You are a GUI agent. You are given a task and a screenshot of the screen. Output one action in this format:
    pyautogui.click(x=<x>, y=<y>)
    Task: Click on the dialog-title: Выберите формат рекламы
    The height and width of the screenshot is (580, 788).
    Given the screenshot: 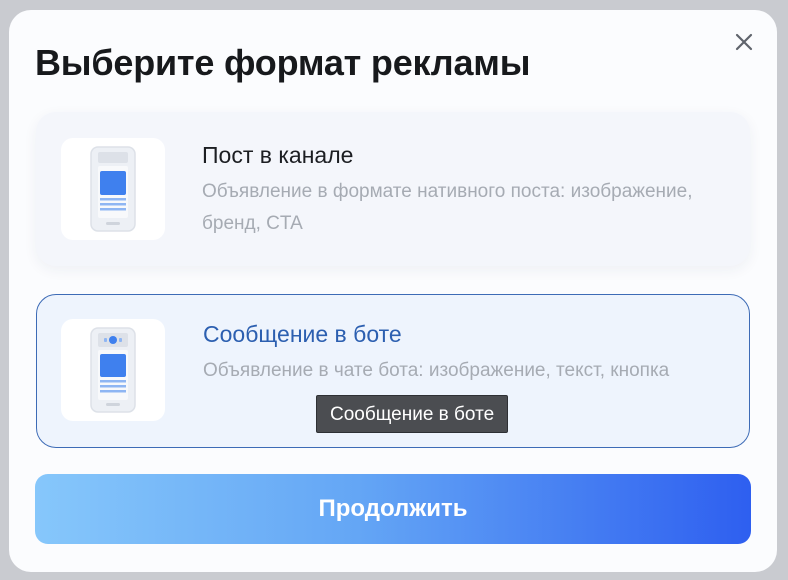 What is the action you would take?
    pyautogui.click(x=283, y=62)
    